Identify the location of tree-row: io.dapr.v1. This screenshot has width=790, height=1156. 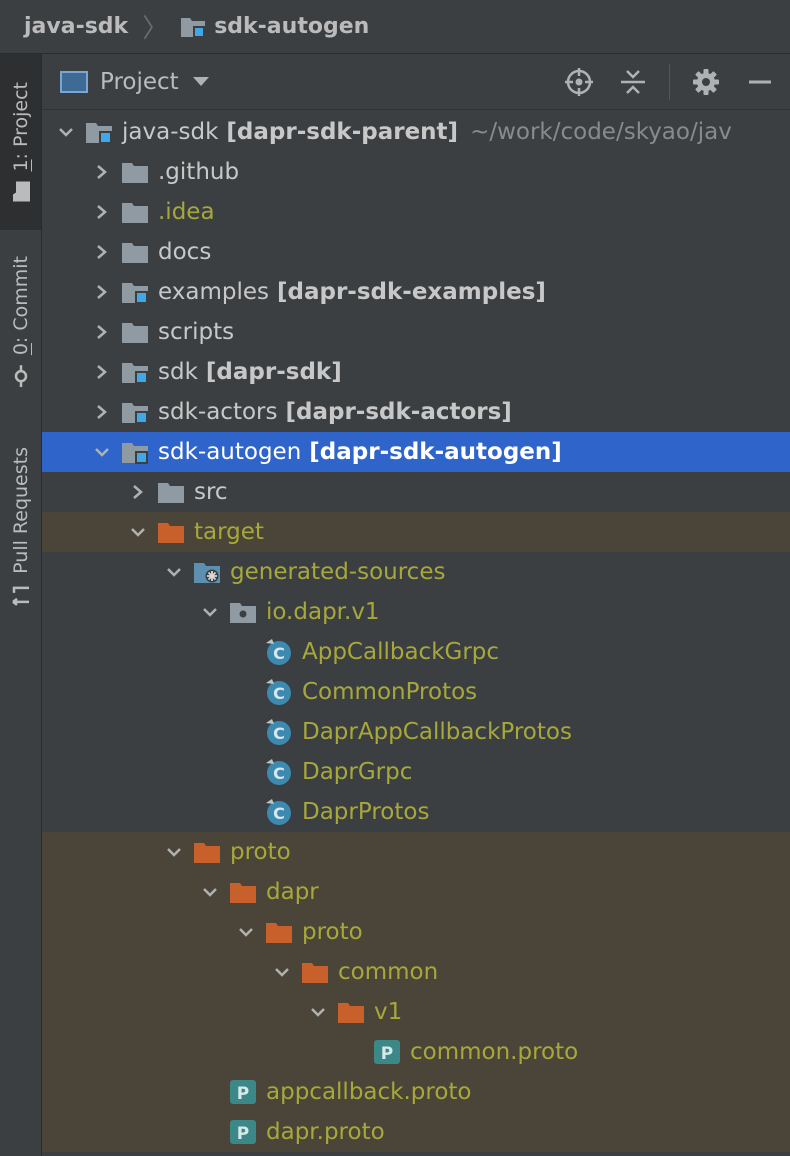
(416, 612).